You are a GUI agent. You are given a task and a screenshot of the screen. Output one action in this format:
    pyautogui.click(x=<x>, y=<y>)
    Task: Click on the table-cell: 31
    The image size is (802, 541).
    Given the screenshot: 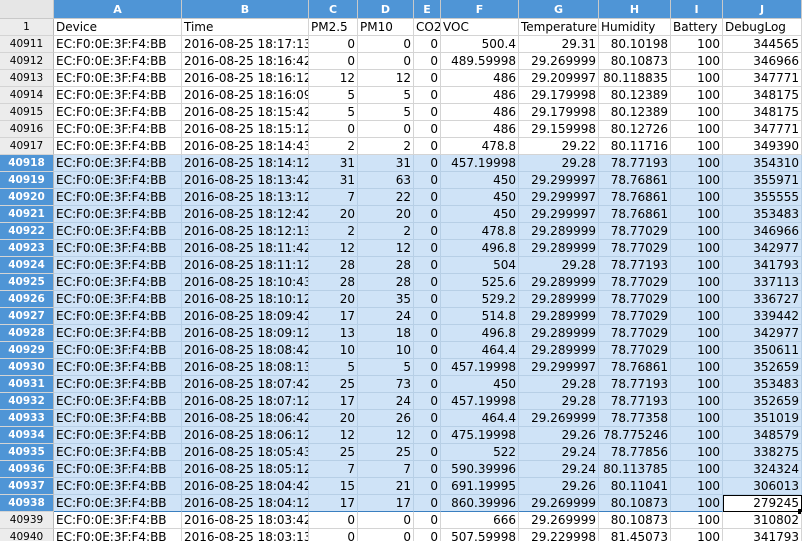 What is the action you would take?
    pyautogui.click(x=333, y=180)
    